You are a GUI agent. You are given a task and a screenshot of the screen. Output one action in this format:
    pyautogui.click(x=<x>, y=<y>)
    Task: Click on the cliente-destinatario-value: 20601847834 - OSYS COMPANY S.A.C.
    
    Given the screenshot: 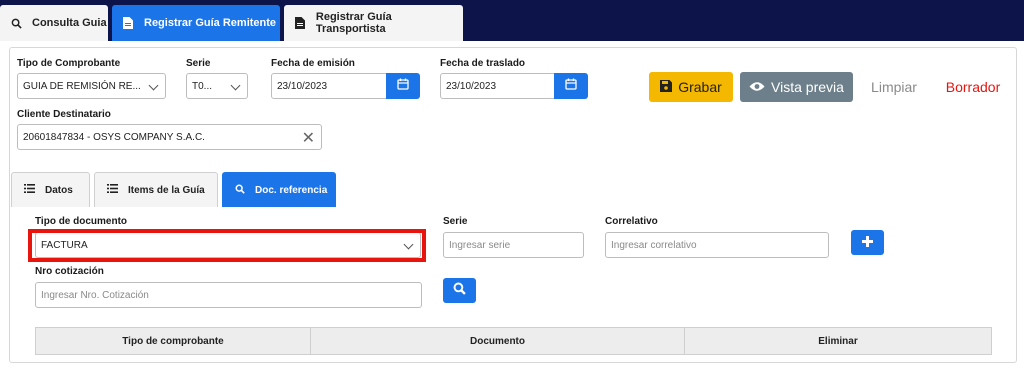 What is the action you would take?
    pyautogui.click(x=114, y=137)
    